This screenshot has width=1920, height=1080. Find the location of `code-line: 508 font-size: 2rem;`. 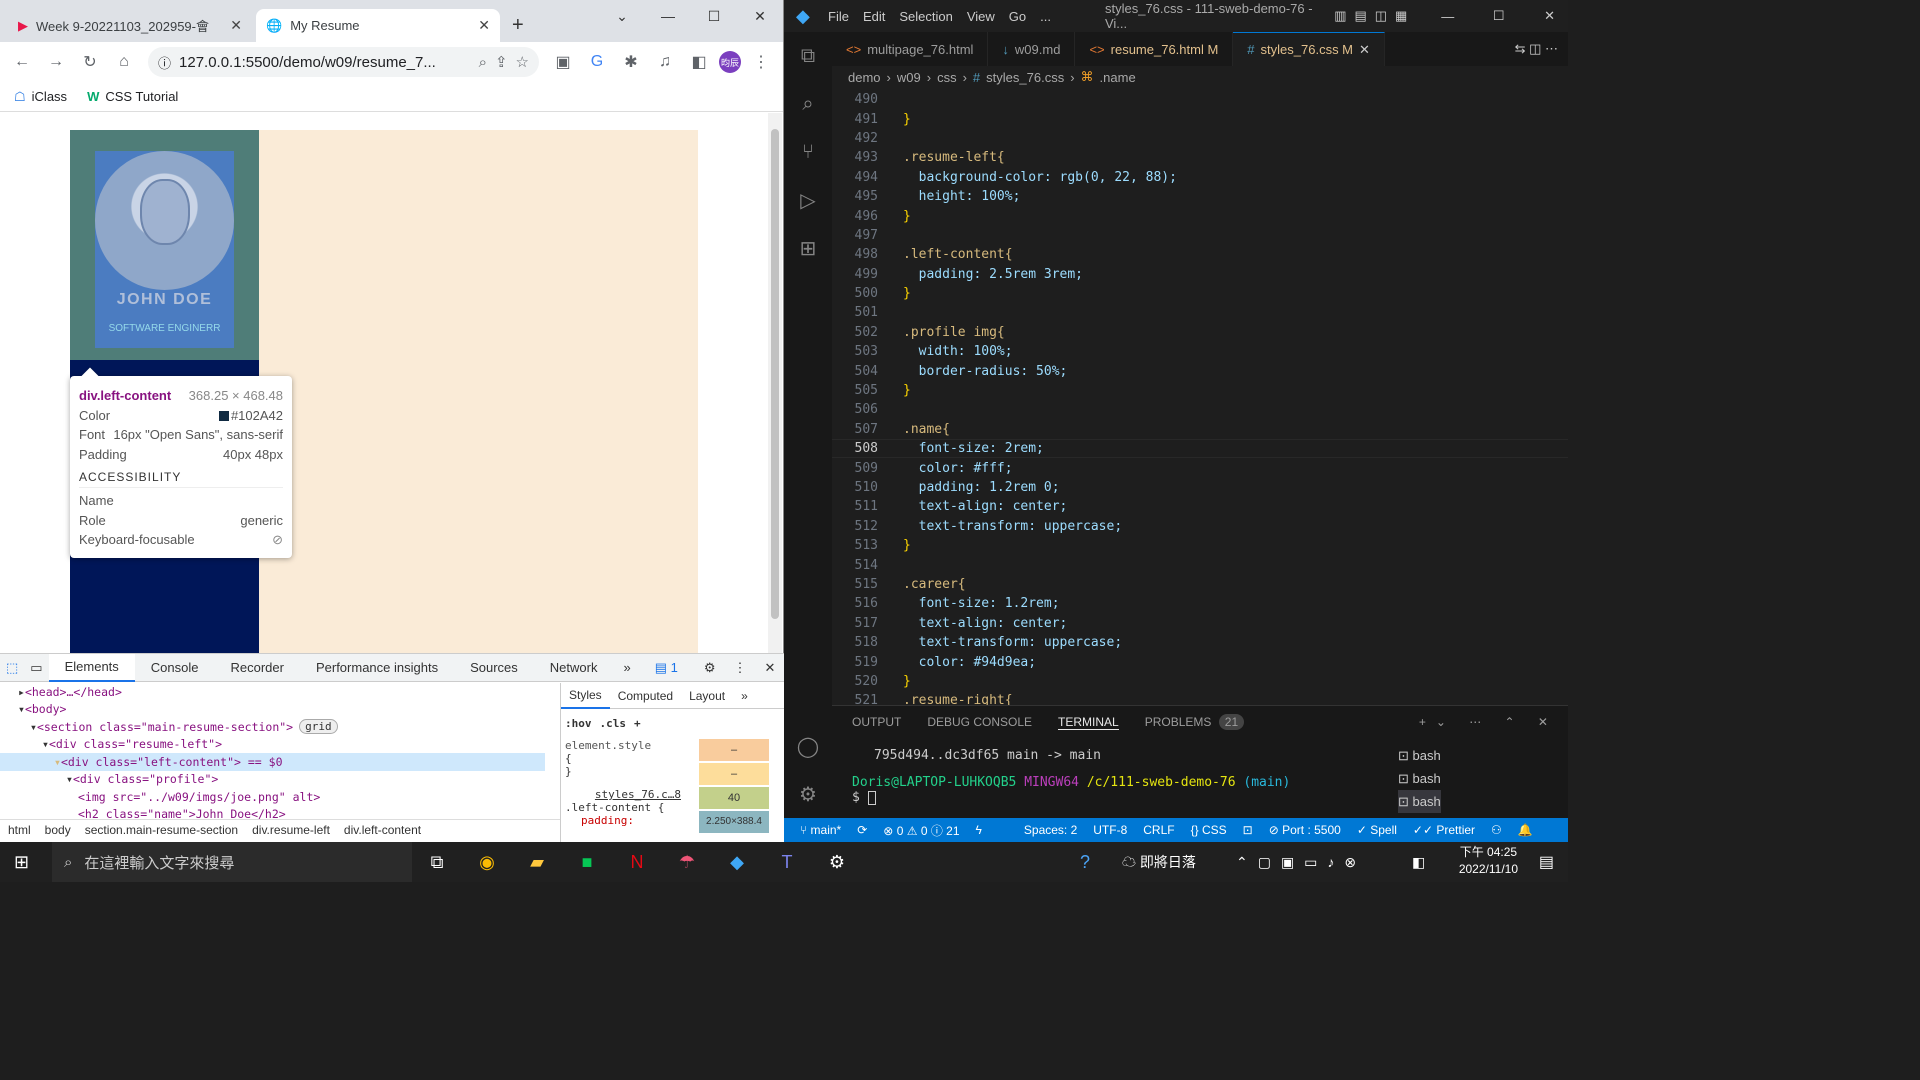

code-line: 508 font-size: 2rem; is located at coordinates (1200, 449).